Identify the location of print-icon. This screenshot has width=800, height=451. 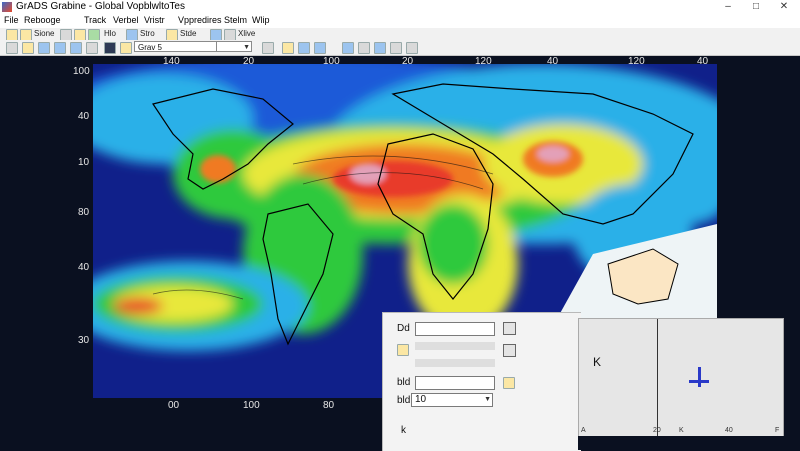
(60, 48).